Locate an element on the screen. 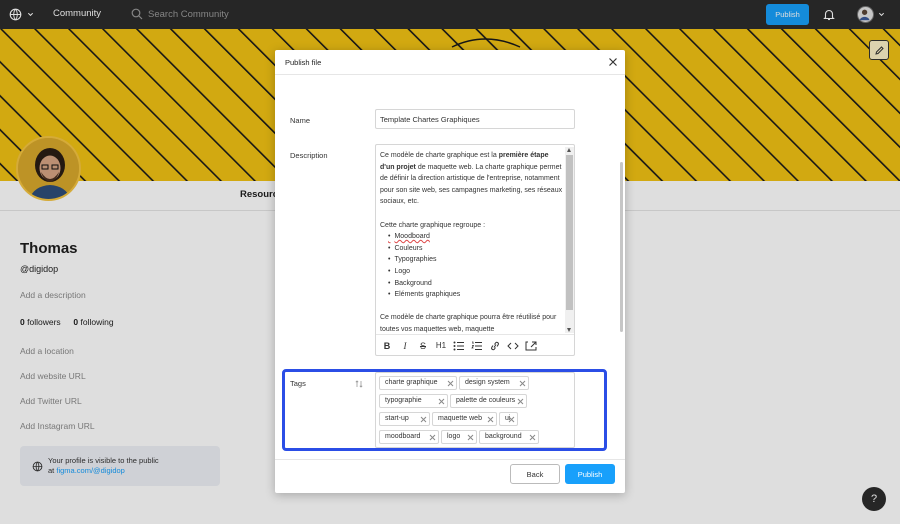 The width and height of the screenshot is (900, 524). name-label: Name is located at coordinates (300, 120).